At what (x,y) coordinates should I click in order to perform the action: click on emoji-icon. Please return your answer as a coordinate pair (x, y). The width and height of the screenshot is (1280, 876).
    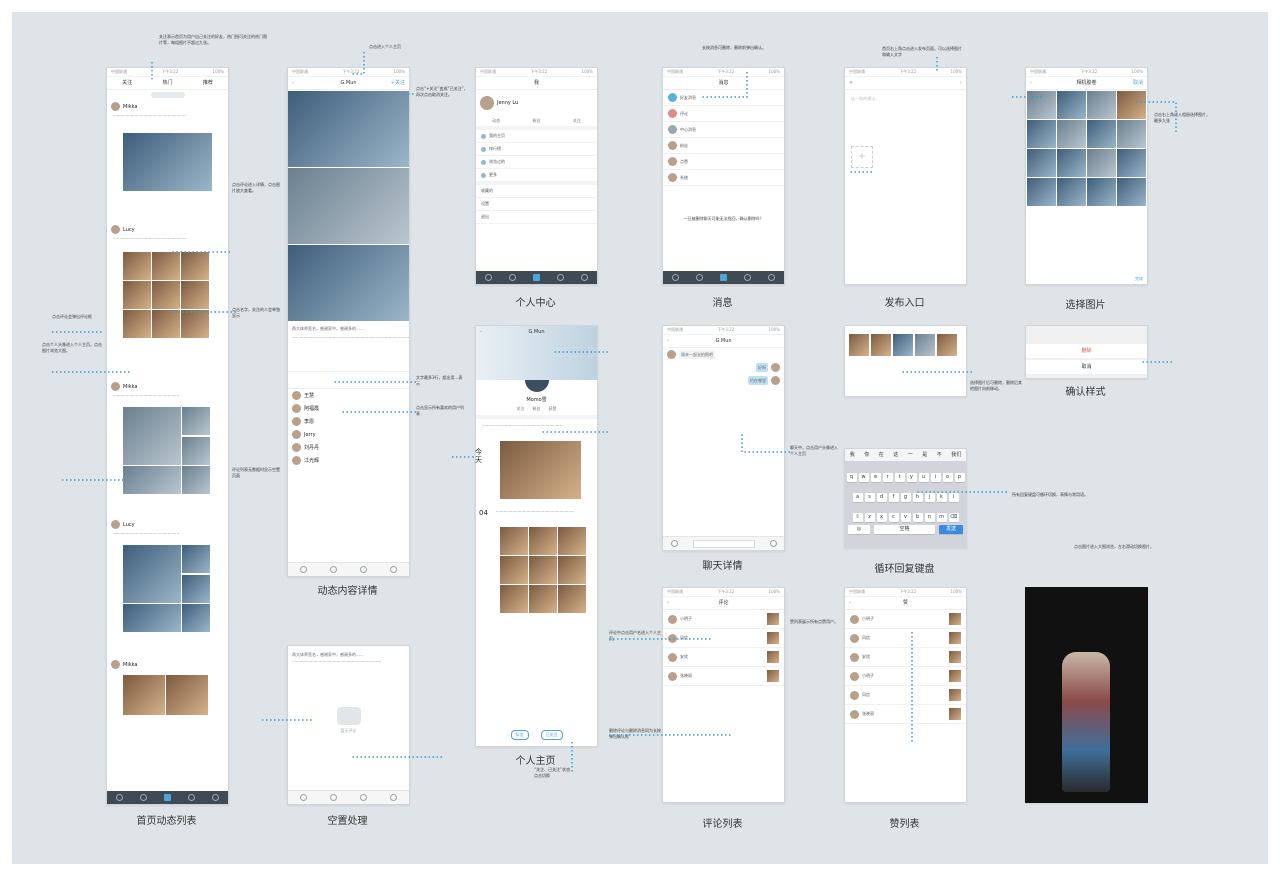
    Looking at the image, I should click on (773, 543).